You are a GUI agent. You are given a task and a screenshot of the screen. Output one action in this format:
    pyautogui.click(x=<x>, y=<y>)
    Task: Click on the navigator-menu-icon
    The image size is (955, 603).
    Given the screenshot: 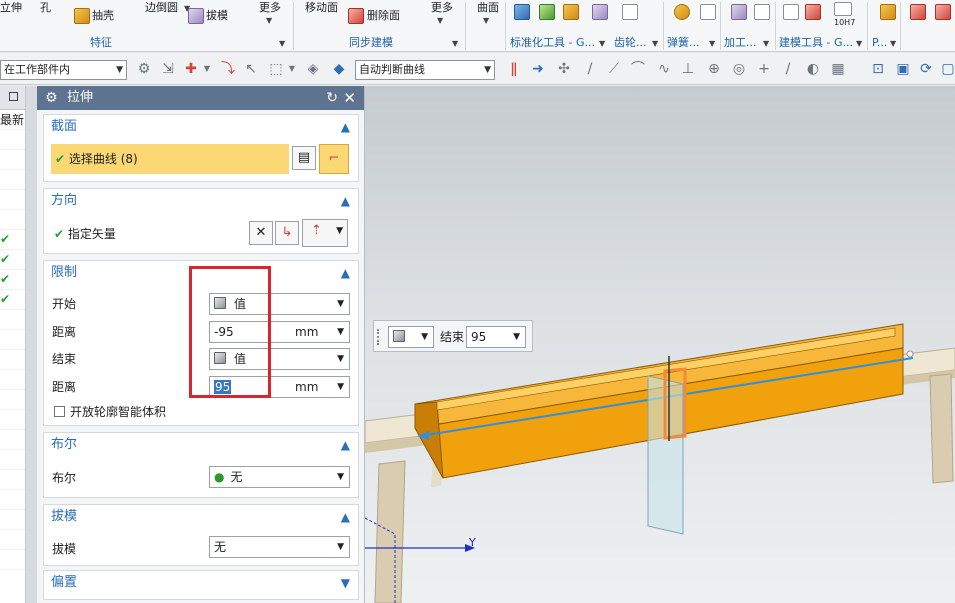 What is the action you would take?
    pyautogui.click(x=13, y=96)
    